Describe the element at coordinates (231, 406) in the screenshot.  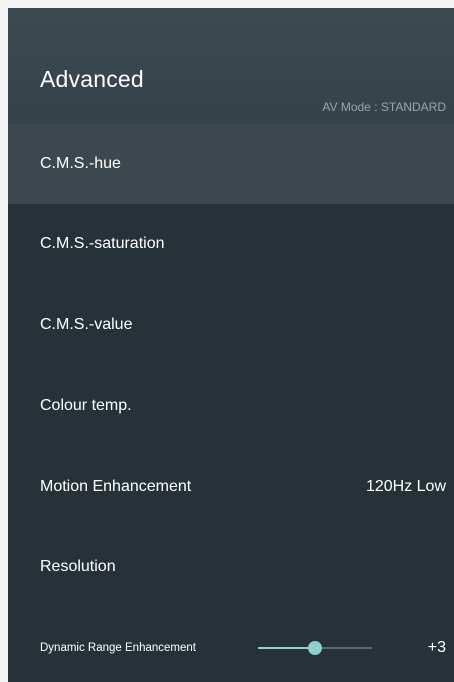
I see `menu-item-colour-temp: Colour temp.` at that location.